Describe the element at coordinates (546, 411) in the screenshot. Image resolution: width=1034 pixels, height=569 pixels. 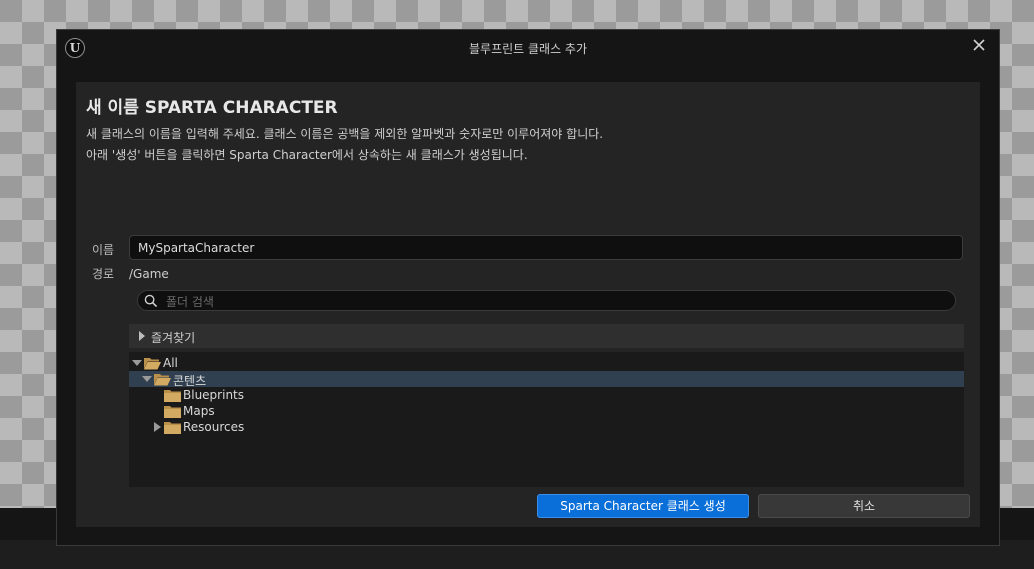
I see `tree-item-maps: Maps` at that location.